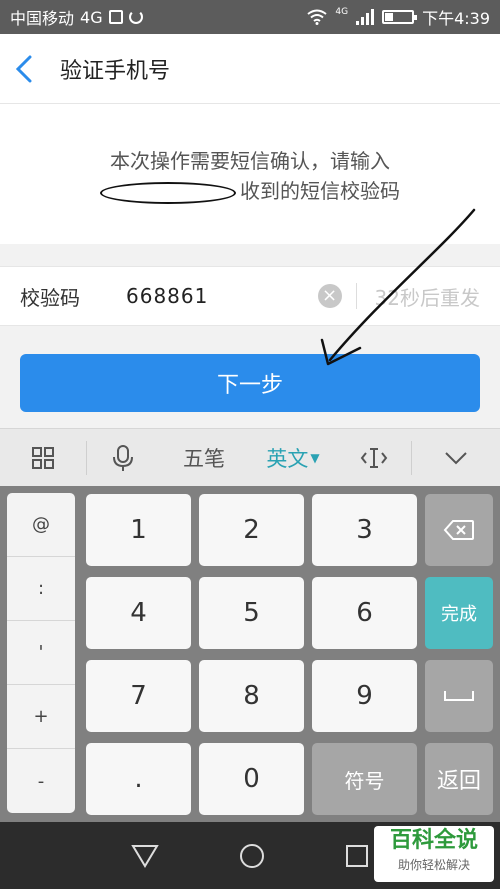 The height and width of the screenshot is (889, 500). Describe the element at coordinates (433, 865) in the screenshot. I see `watermark-subtitle: 助你轻松解决` at that location.